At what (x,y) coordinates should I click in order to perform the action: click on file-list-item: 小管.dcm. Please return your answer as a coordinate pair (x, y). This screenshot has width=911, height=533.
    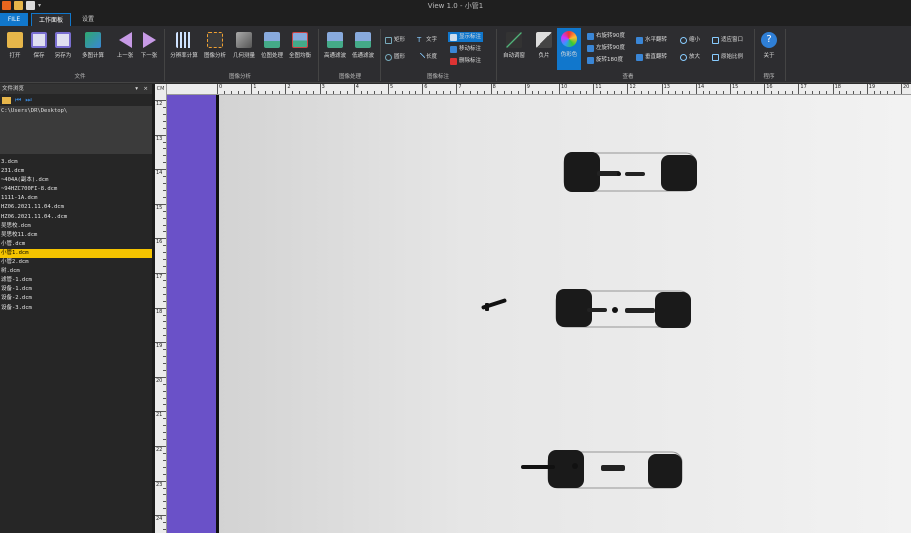
    Looking at the image, I should click on (76, 244).